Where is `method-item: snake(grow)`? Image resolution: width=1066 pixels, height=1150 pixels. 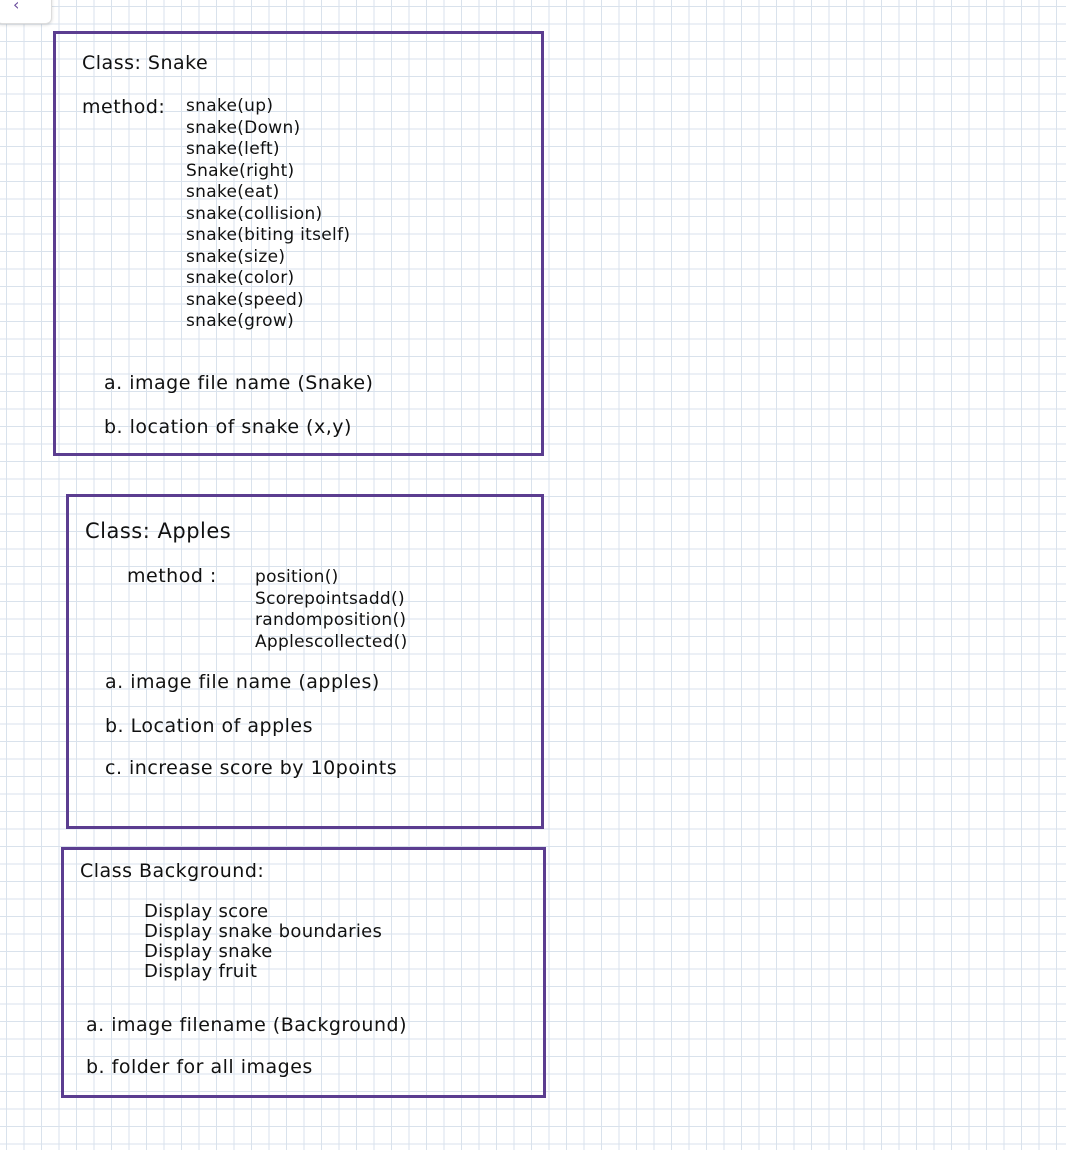
method-item: snake(grow) is located at coordinates (240, 321).